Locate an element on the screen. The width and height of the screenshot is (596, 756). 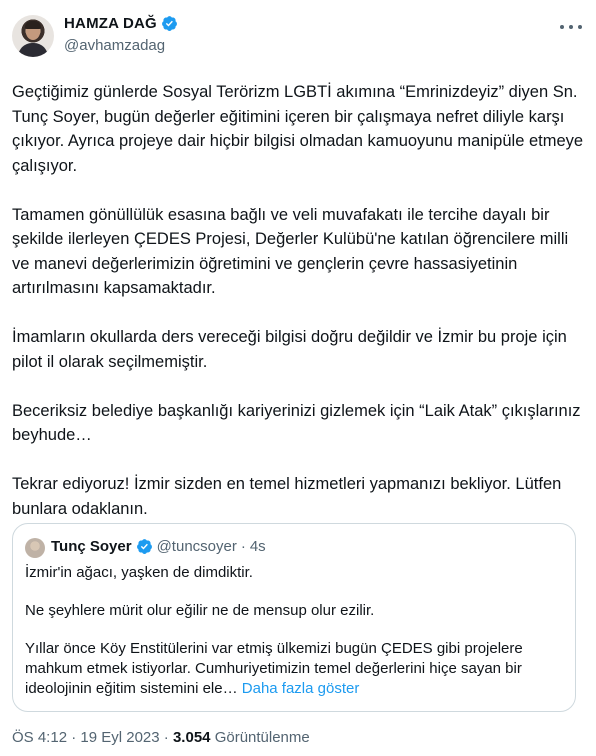
quoted-time: 4s is located at coordinates (257, 546).